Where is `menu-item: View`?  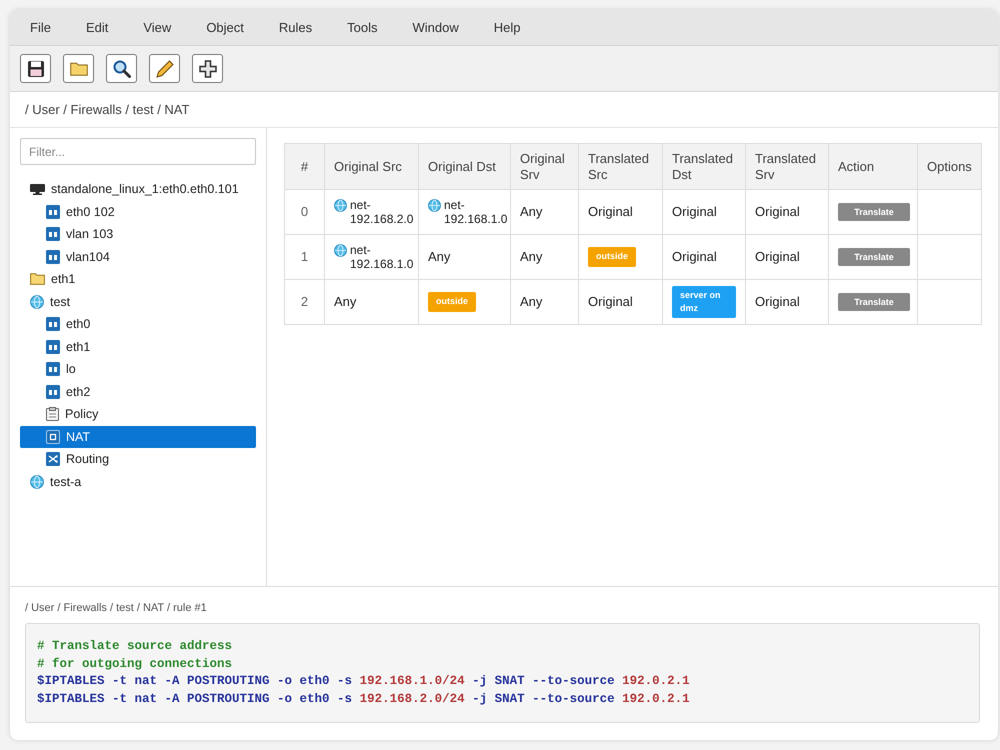 menu-item: View is located at coordinates (157, 27).